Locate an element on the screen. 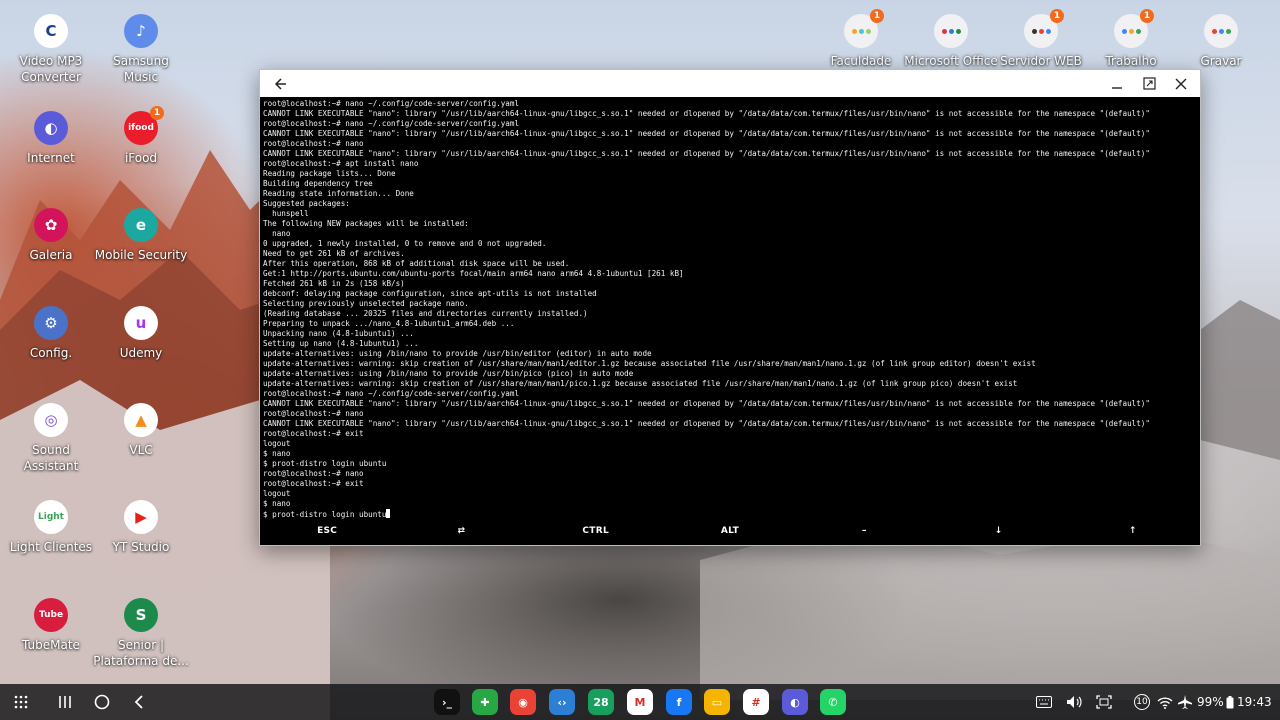 The image size is (1280, 720). keyboard-icon is located at coordinates (1044, 702).